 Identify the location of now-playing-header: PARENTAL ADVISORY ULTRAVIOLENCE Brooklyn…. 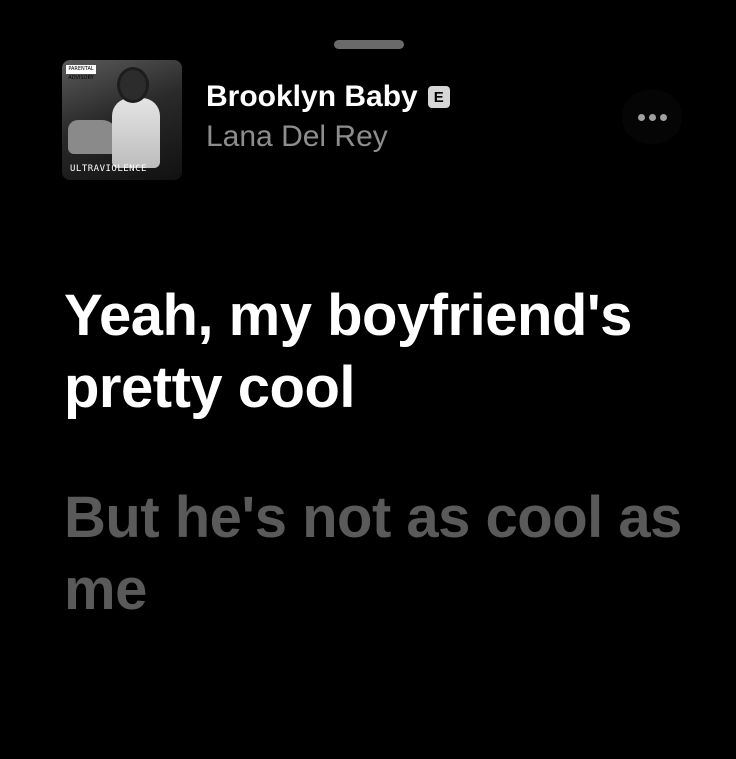
(372, 120).